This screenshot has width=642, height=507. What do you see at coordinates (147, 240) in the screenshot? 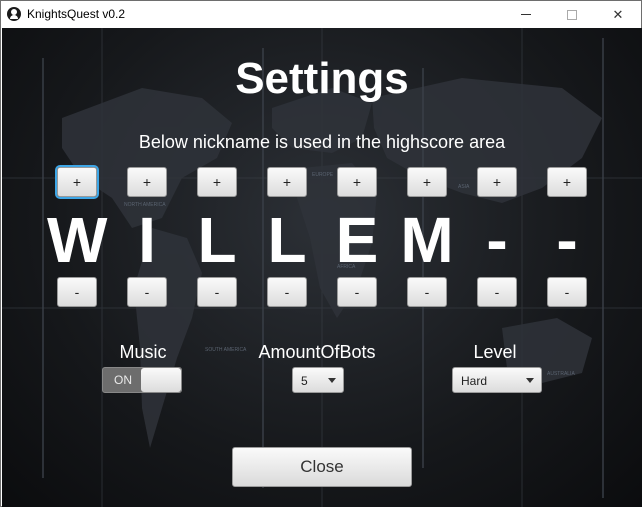
I see `nickname-letter-2: I` at bounding box center [147, 240].